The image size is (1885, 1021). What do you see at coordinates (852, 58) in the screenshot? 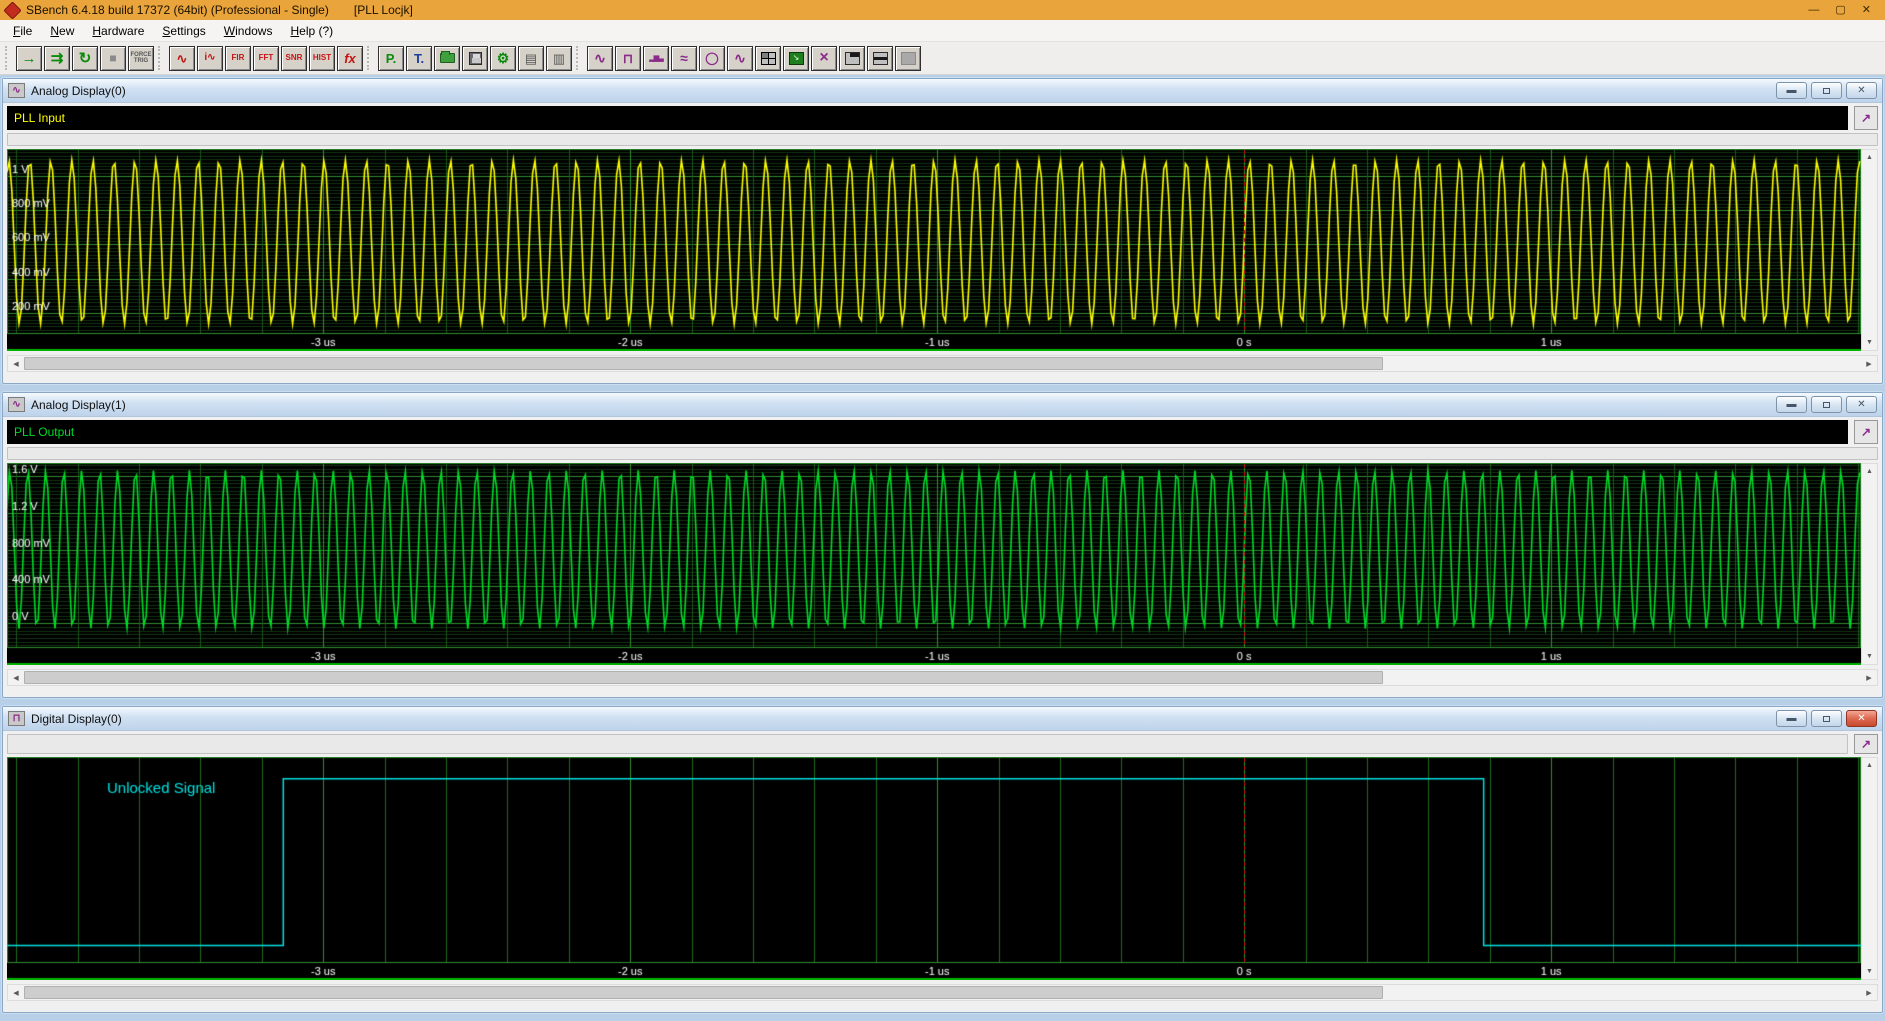
I see `layout-top-button` at bounding box center [852, 58].